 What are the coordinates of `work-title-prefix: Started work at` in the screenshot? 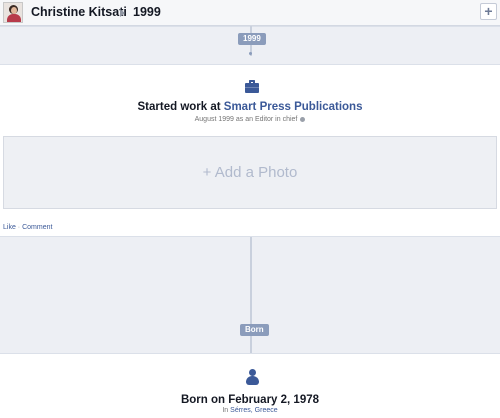 It's located at (180, 107).